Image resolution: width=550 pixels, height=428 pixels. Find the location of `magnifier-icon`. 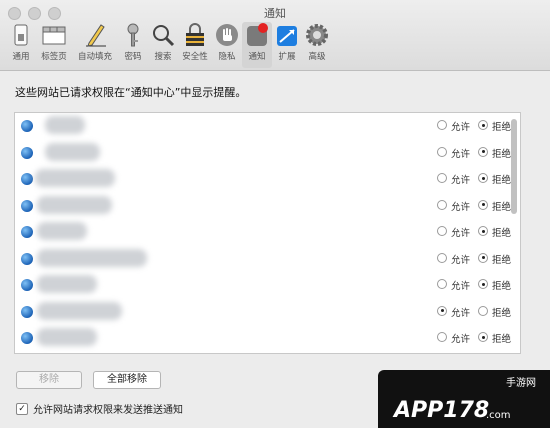

magnifier-icon is located at coordinates (163, 35).